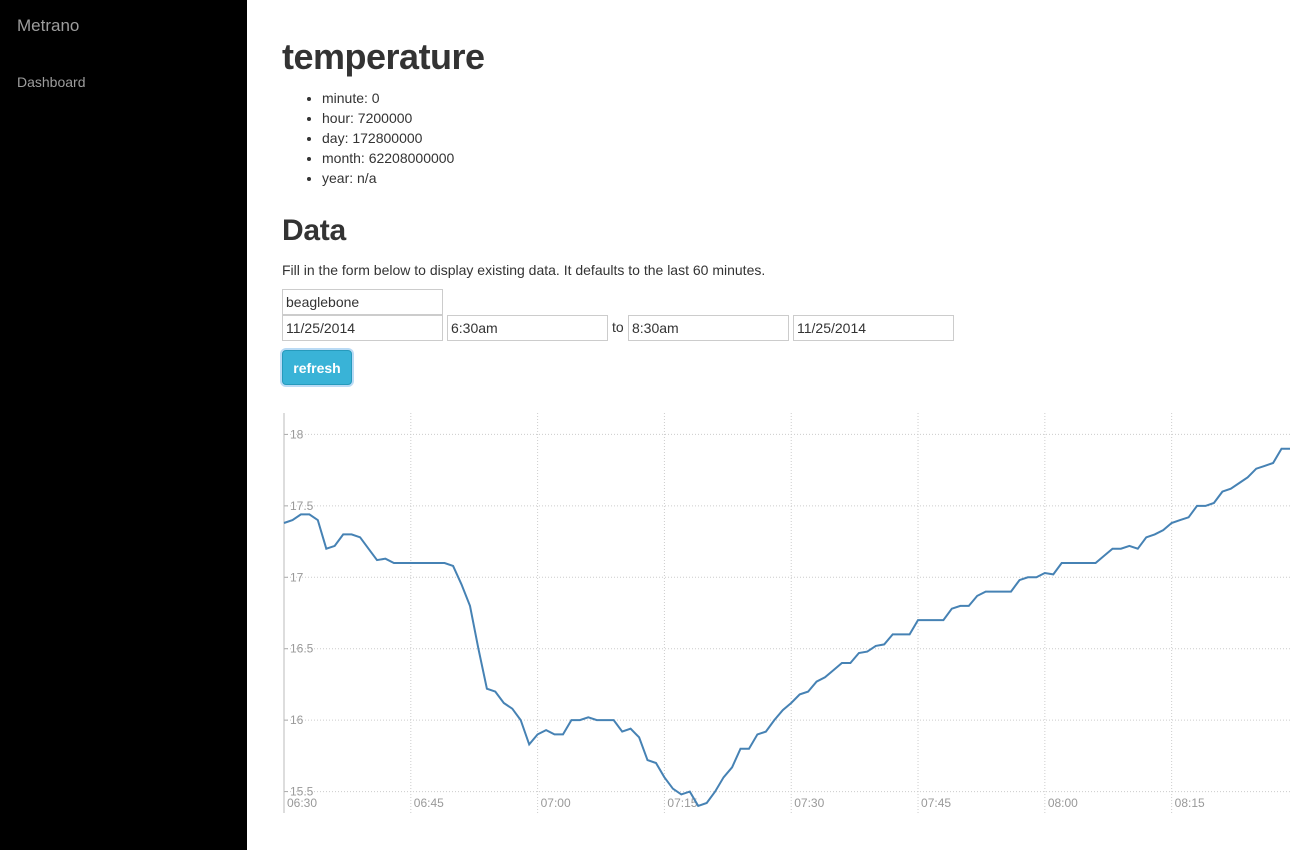 The width and height of the screenshot is (1314, 850). What do you see at coordinates (302, 649) in the screenshot?
I see `y-tick-label: 16.5` at bounding box center [302, 649].